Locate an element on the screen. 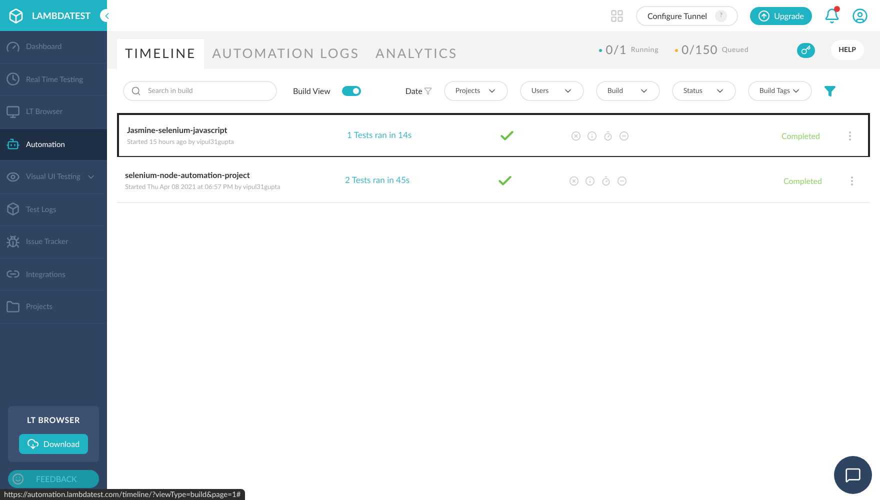 The height and width of the screenshot is (500, 880). cube-icon is located at coordinates (13, 209).